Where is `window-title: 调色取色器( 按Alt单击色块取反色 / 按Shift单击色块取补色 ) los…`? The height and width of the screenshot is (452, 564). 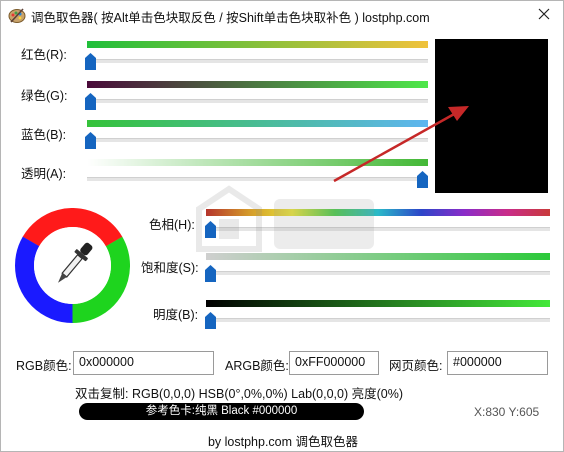 window-title: 调色取色器( 按Alt单击色块取反色 / 按Shift单击色块取补色 ) los… is located at coordinates (230, 18).